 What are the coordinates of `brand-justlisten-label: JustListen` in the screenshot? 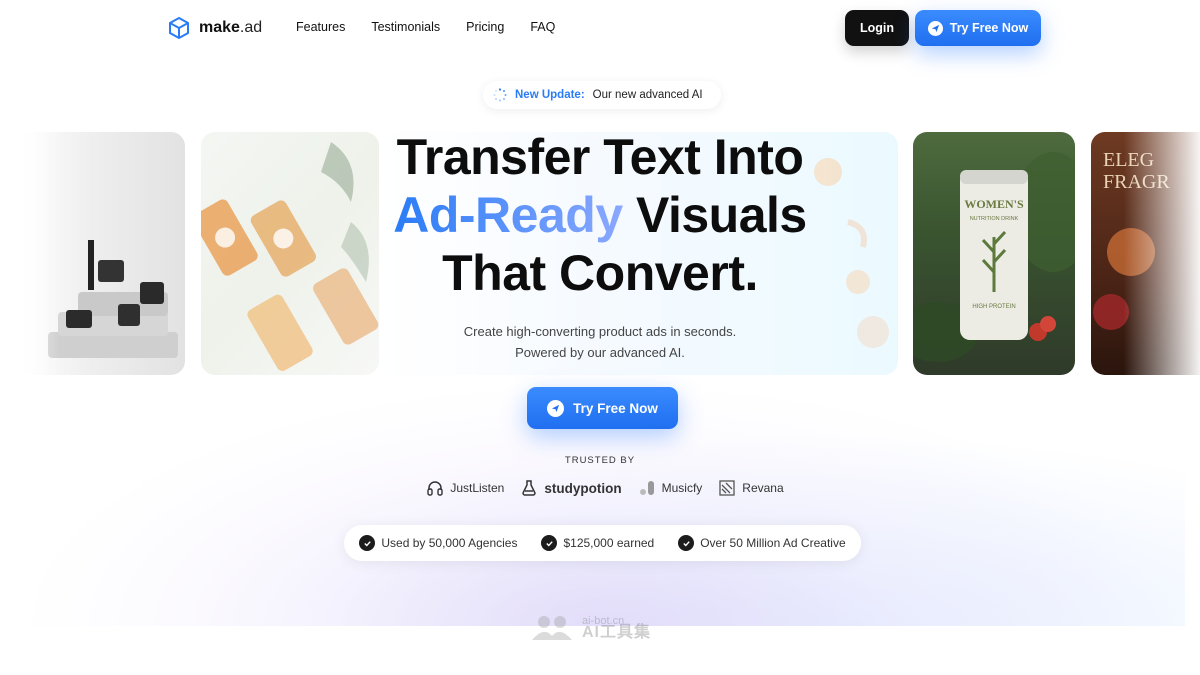 It's located at (477, 488).